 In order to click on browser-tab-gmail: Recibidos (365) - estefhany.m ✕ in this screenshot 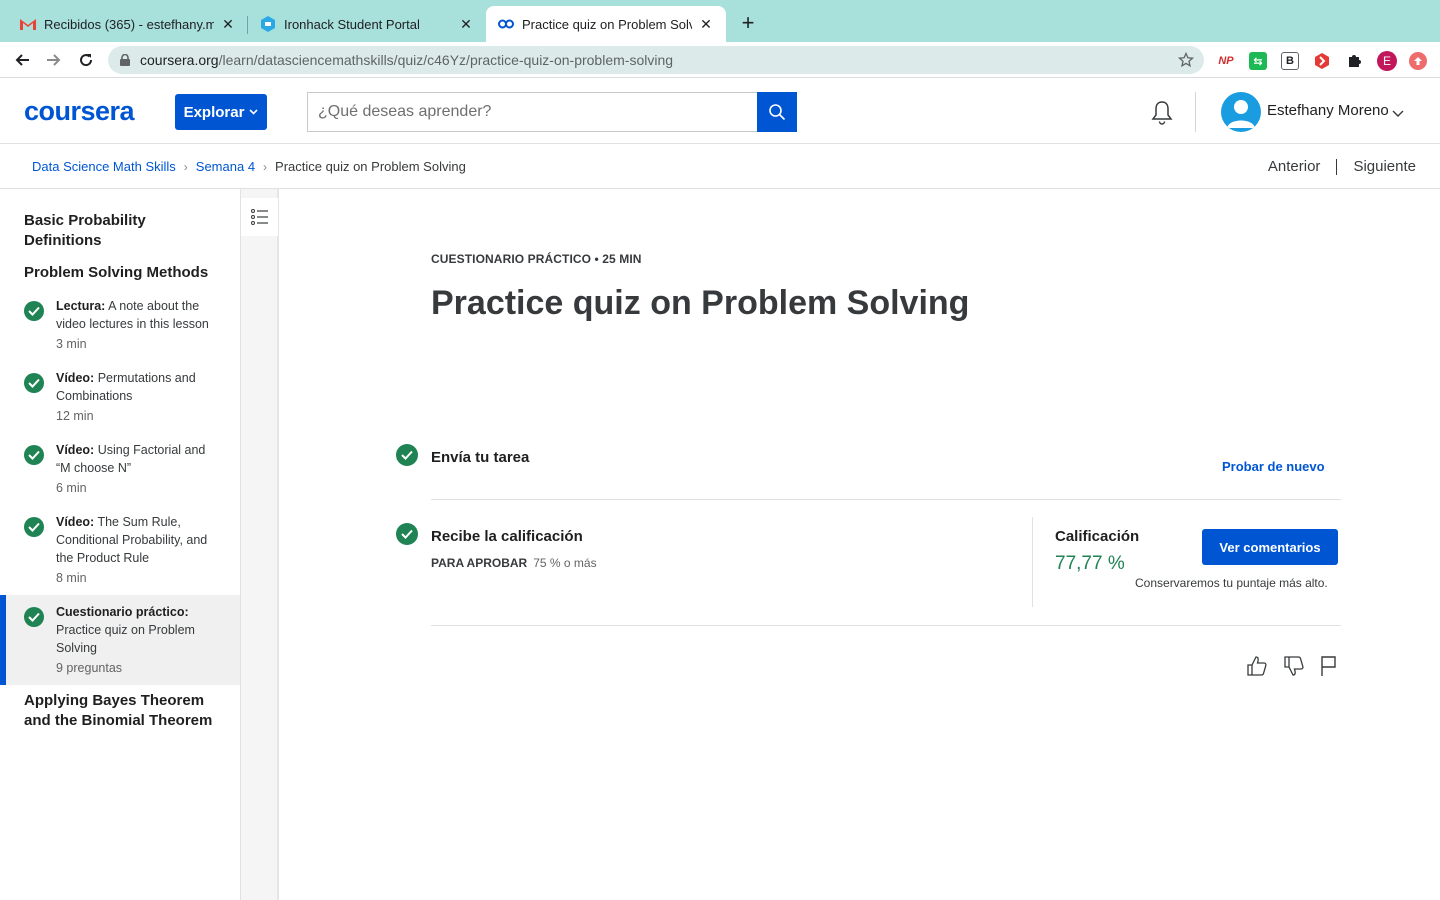, I will do `click(128, 24)`.